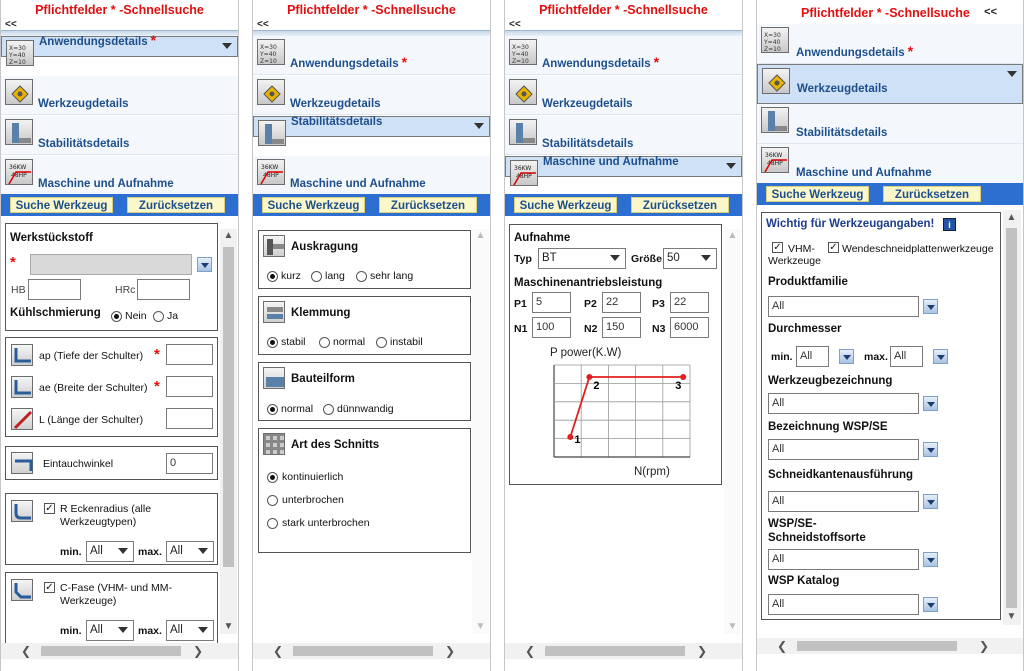 Image resolution: width=1024 pixels, height=671 pixels. I want to click on produktfamilie-input: All, so click(843, 306).